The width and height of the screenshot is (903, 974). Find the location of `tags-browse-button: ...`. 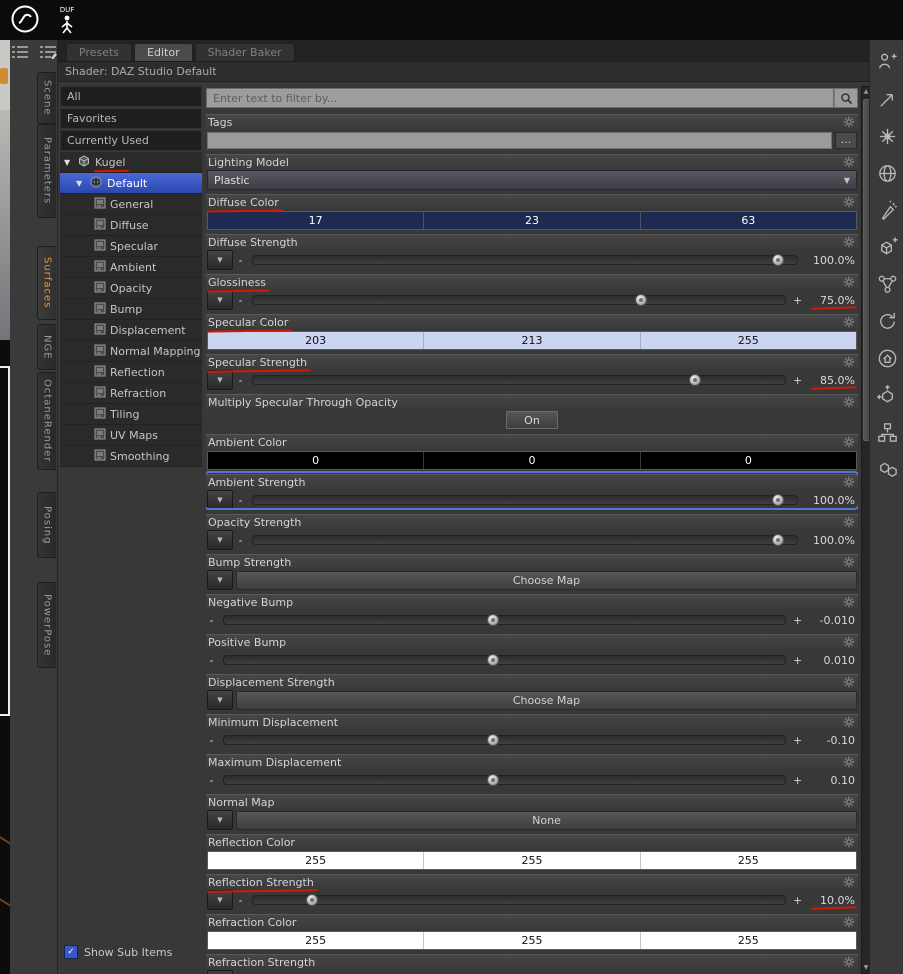

tags-browse-button: ... is located at coordinates (846, 140).